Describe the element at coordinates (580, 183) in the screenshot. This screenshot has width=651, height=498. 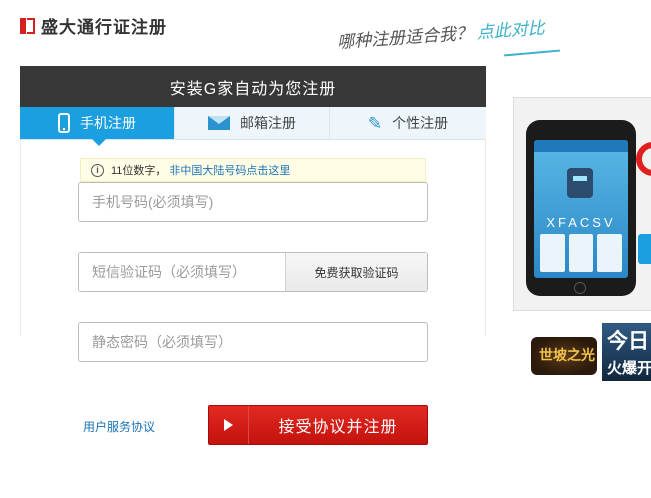
I see `robot-icon` at that location.